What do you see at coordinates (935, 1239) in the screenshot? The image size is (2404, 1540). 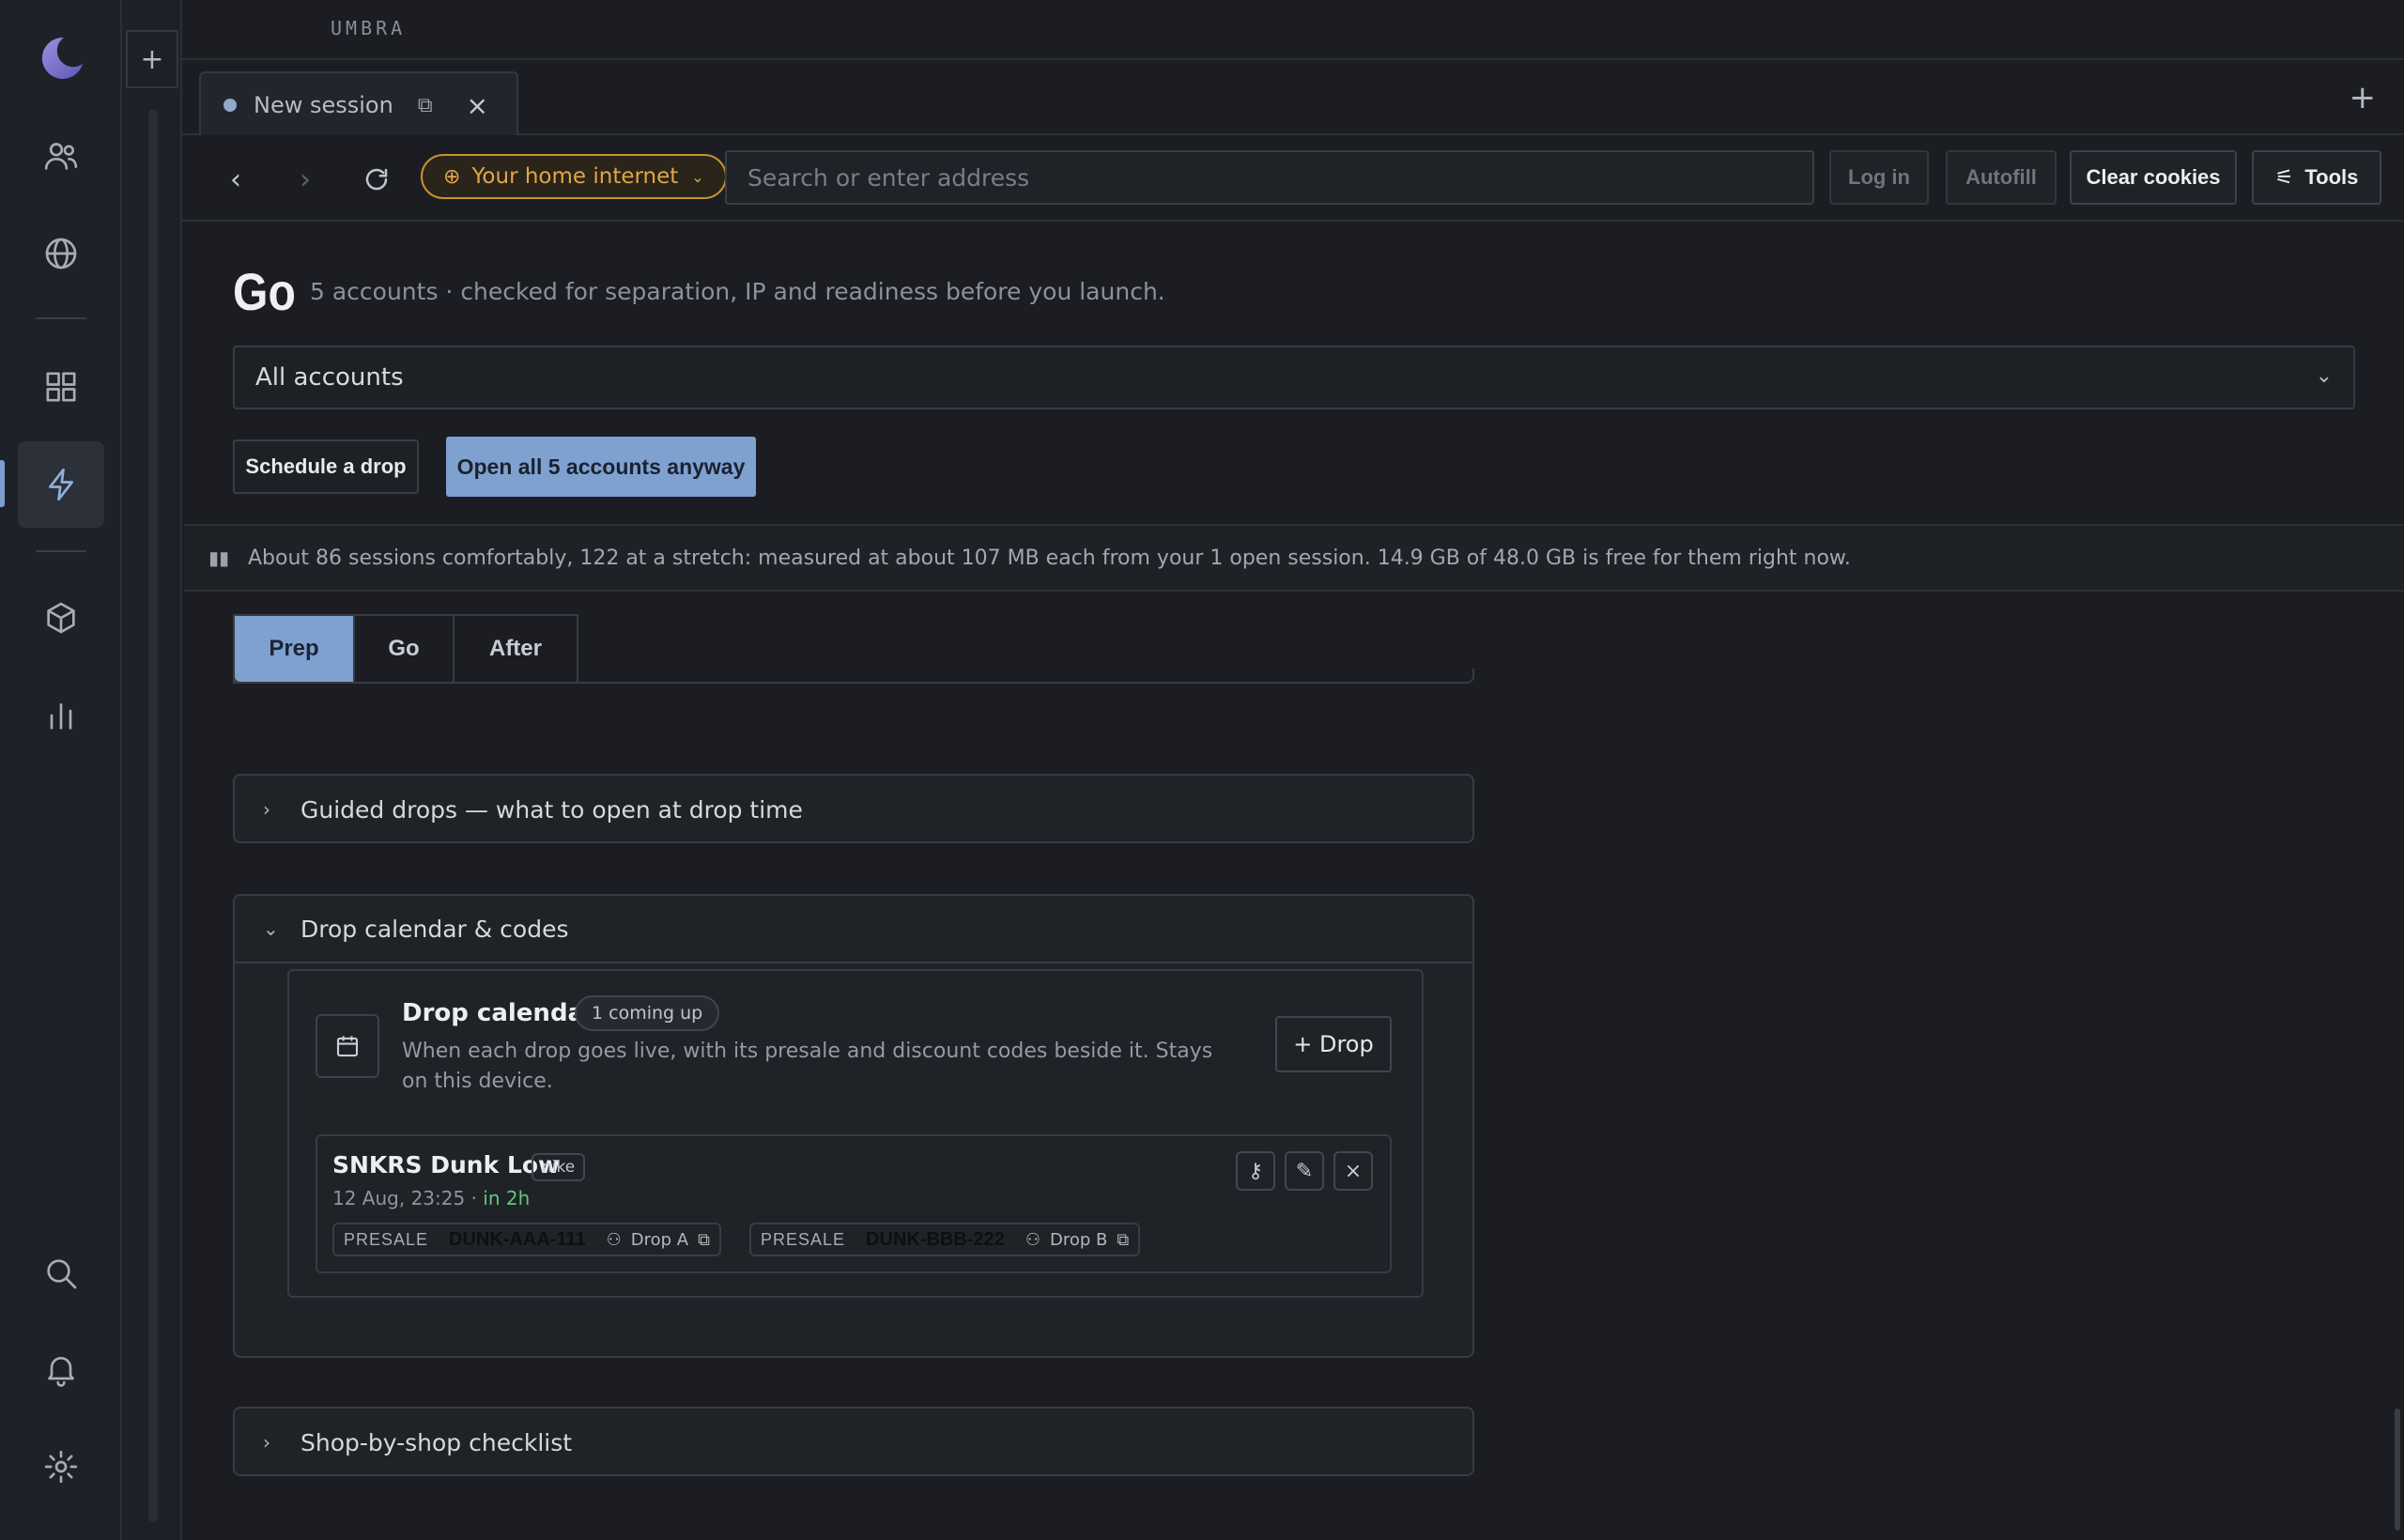 I see `code-value: DUNK-BBB-222` at bounding box center [935, 1239].